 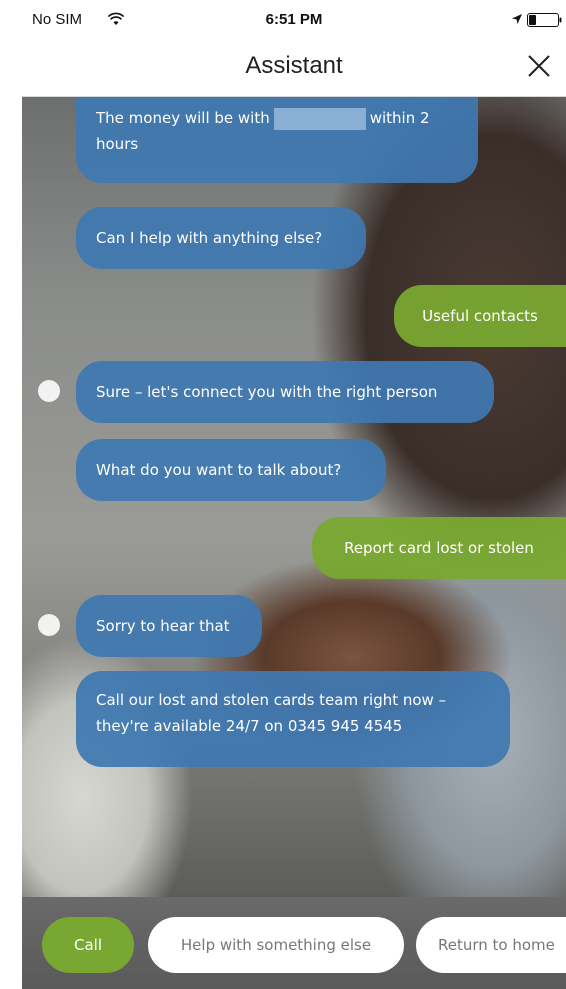 I want to click on message-text: The money will be with, so click(x=183, y=118).